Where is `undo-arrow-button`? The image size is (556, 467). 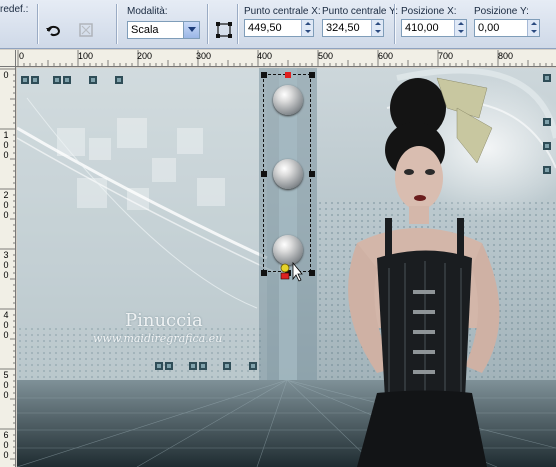
undo-arrow-button is located at coordinates (54, 30).